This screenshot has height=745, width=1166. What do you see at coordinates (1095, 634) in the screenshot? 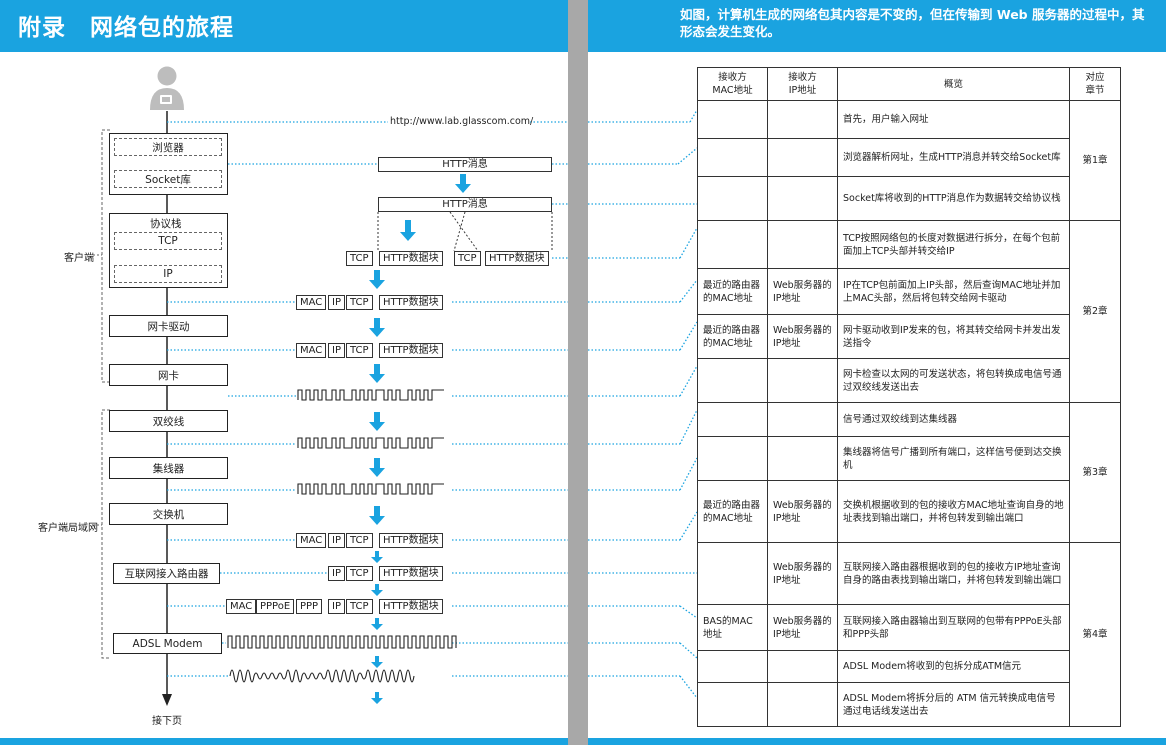
I see `cell-chapter: 第4章` at bounding box center [1095, 634].